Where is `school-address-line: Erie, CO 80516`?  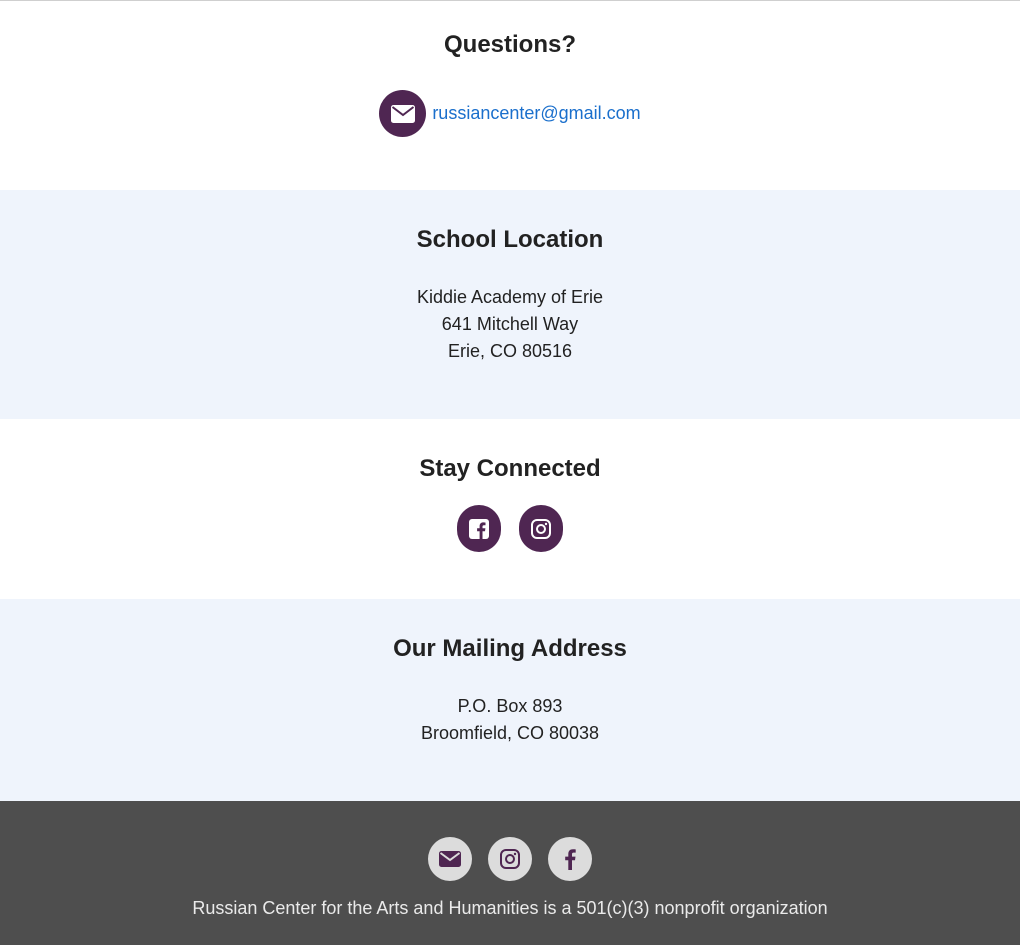
school-address-line: Erie, CO 80516 is located at coordinates (510, 351).